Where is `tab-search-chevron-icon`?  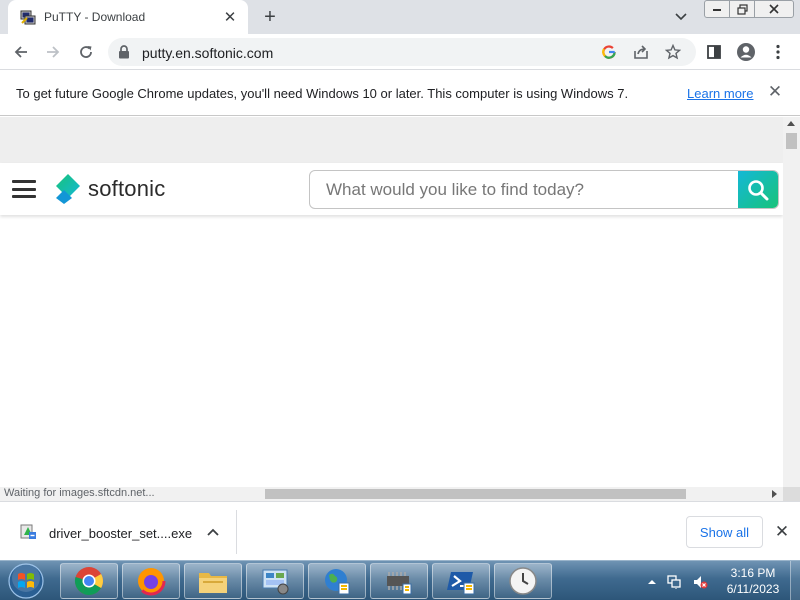 tab-search-chevron-icon is located at coordinates (681, 17).